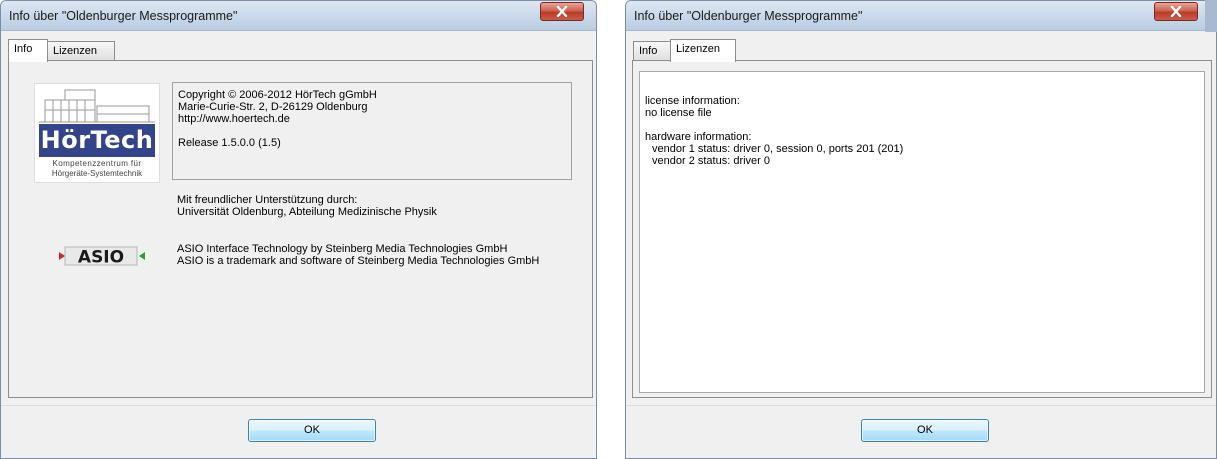 The width and height of the screenshot is (1217, 459). What do you see at coordinates (234, 119) in the screenshot?
I see `website-line: http://www.hoertech.de` at bounding box center [234, 119].